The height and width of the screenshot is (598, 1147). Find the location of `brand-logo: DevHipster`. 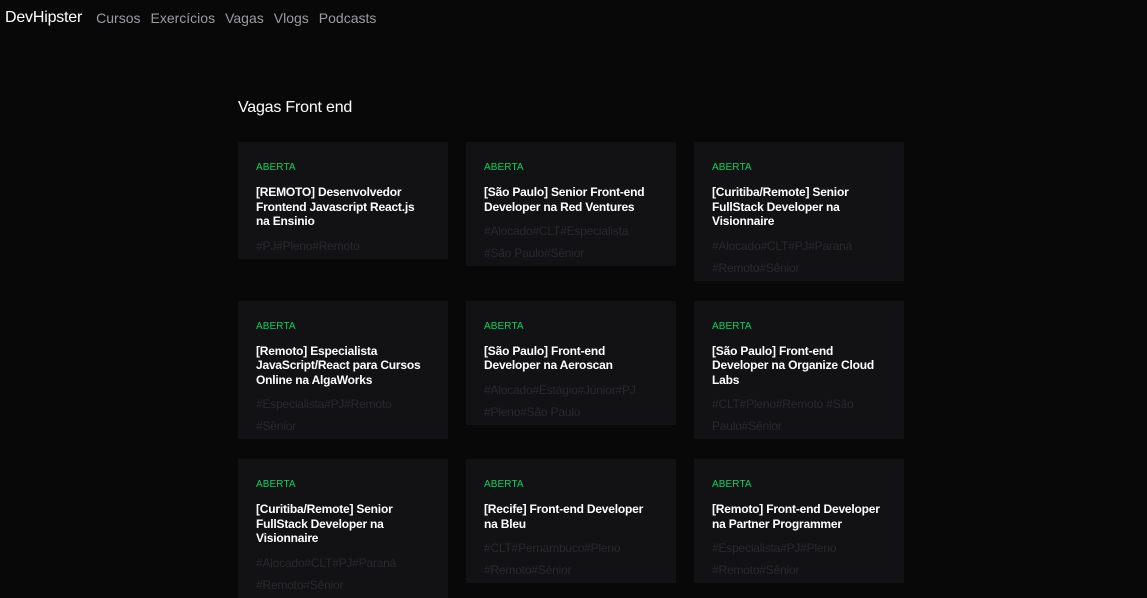

brand-logo: DevHipster is located at coordinates (43, 18).